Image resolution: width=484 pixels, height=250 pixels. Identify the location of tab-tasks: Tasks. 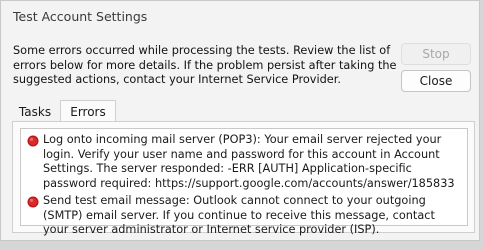
(35, 112).